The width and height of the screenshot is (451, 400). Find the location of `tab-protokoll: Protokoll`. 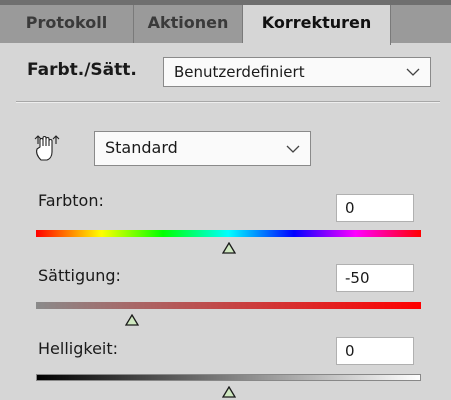

tab-protokoll: Protokoll is located at coordinates (67, 24).